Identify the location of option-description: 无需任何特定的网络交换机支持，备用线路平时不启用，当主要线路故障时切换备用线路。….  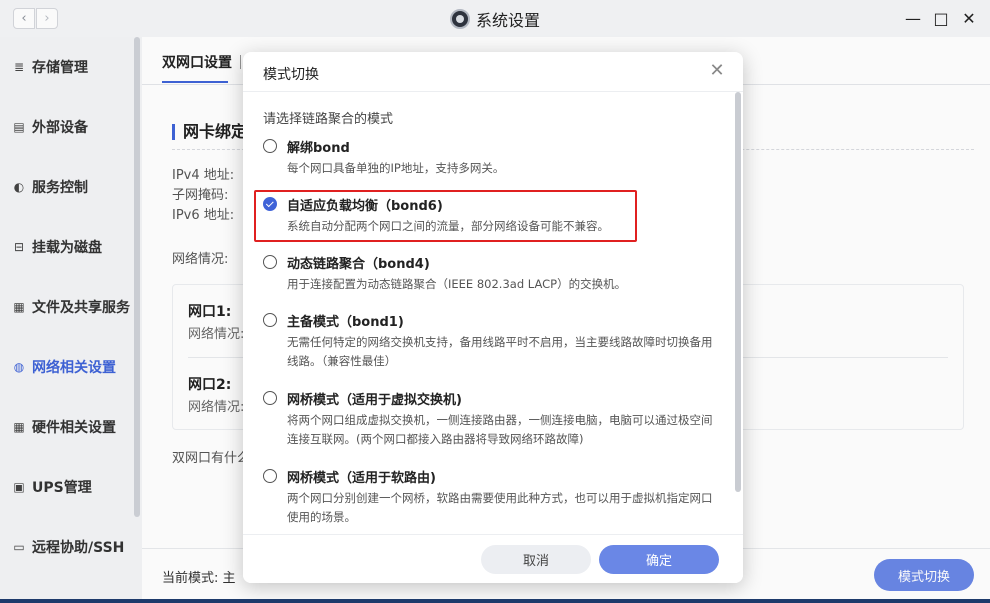
(500, 351).